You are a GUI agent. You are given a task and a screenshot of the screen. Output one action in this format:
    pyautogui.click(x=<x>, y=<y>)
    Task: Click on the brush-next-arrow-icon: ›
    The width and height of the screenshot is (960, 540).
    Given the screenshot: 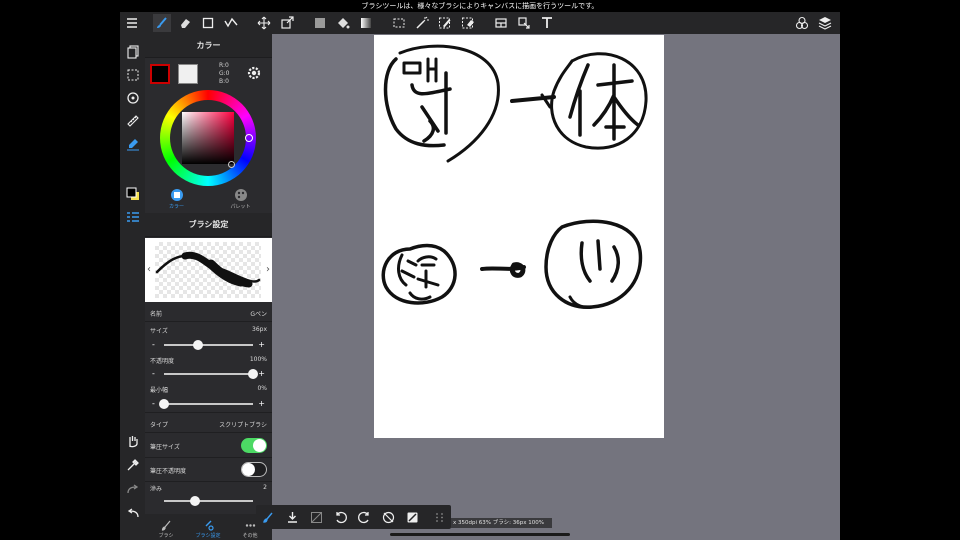 What is the action you would take?
    pyautogui.click(x=268, y=269)
    